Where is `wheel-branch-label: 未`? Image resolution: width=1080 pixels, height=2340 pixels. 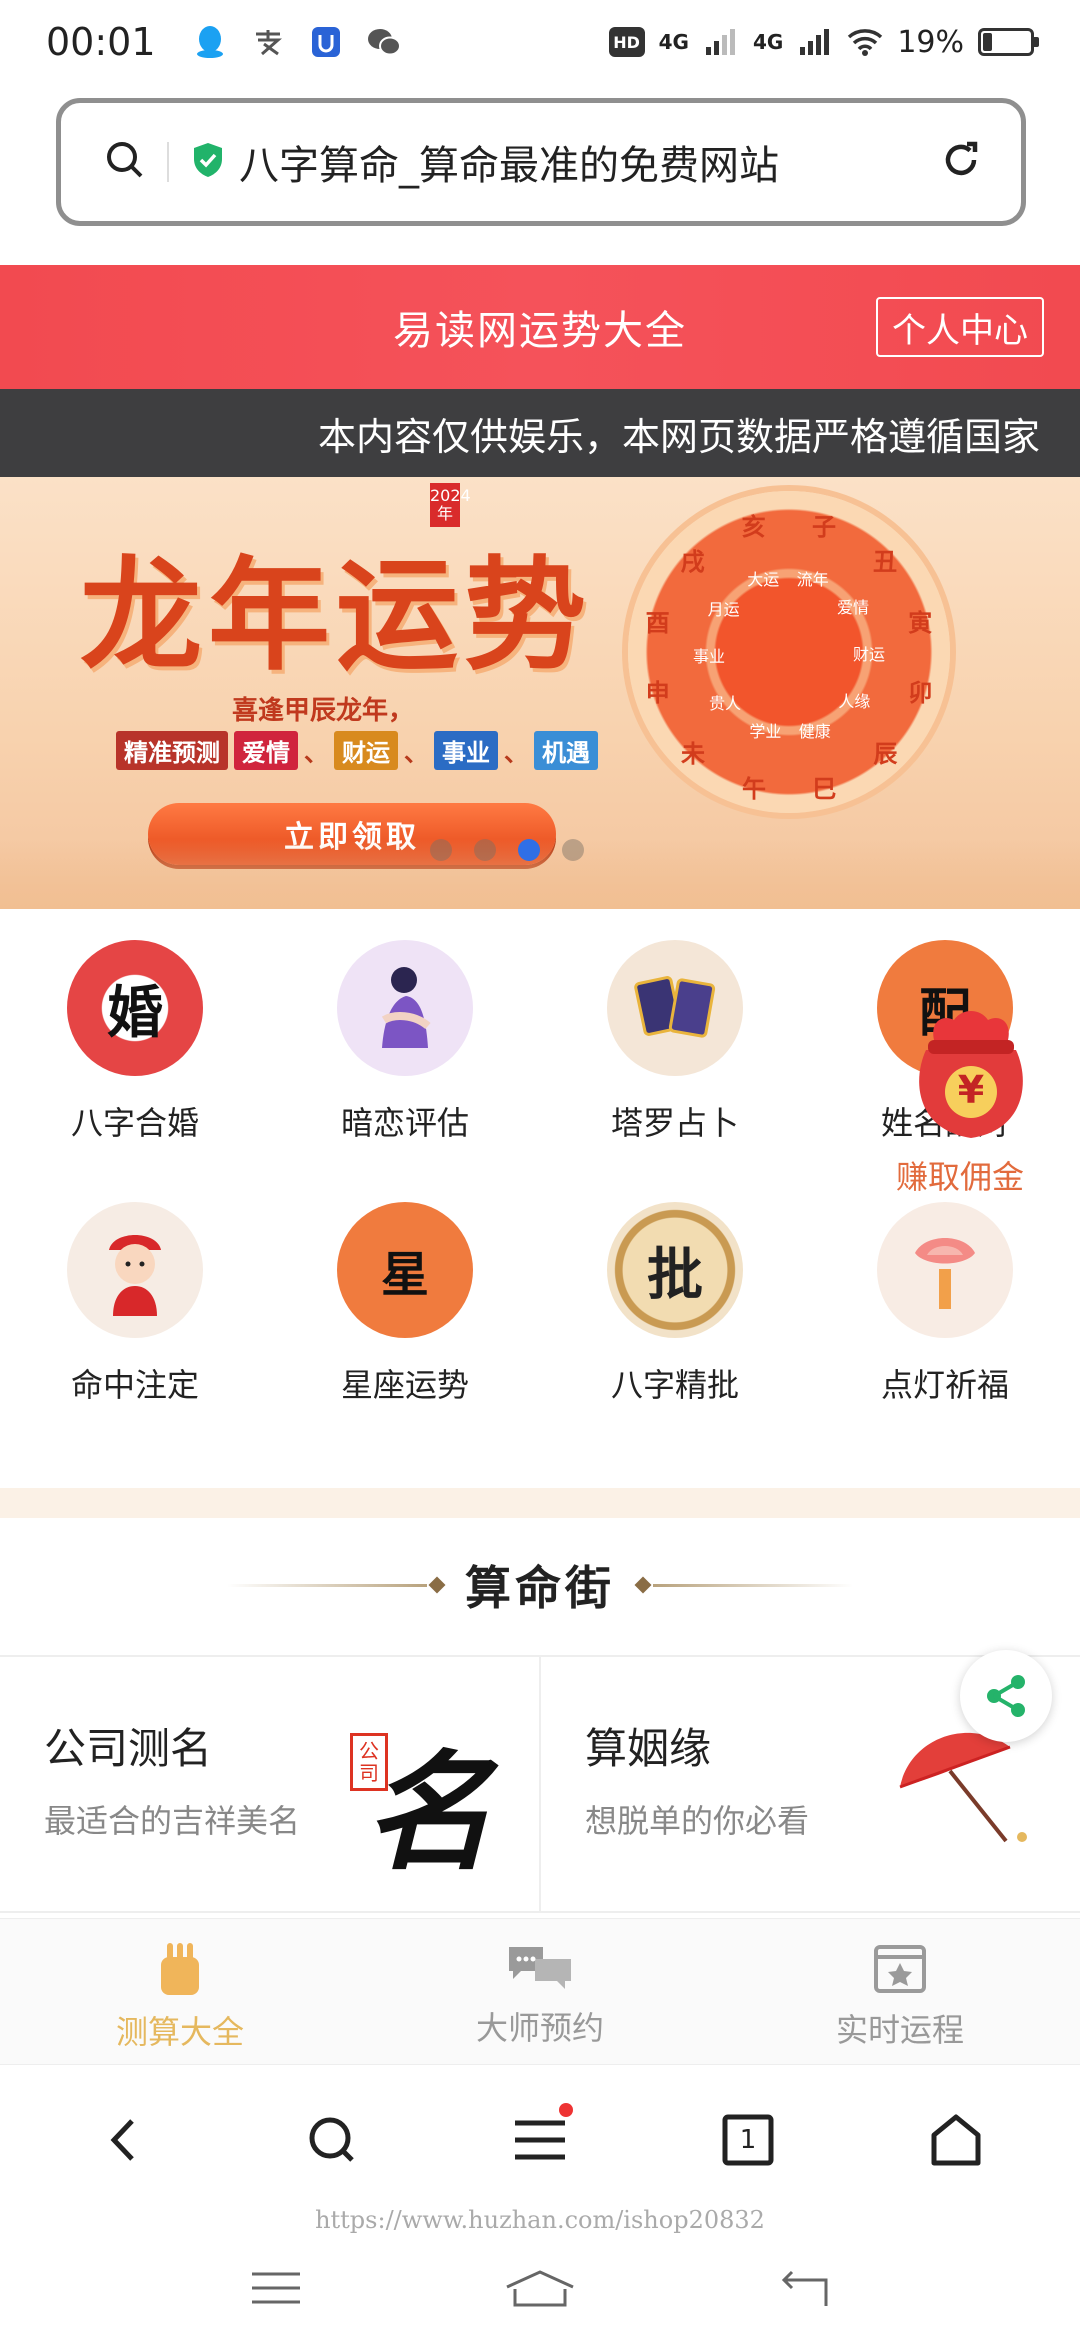 wheel-branch-label: 未 is located at coordinates (693, 754).